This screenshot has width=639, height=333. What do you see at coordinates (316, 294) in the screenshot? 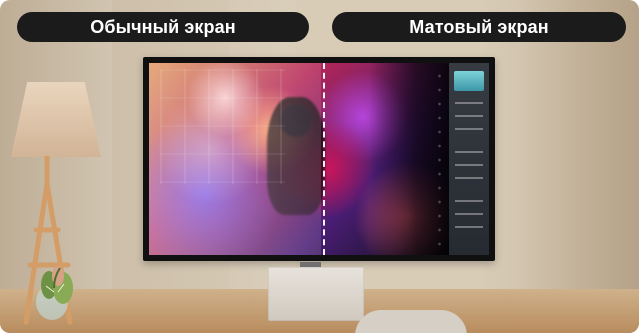
I see `monitor-stand` at bounding box center [316, 294].